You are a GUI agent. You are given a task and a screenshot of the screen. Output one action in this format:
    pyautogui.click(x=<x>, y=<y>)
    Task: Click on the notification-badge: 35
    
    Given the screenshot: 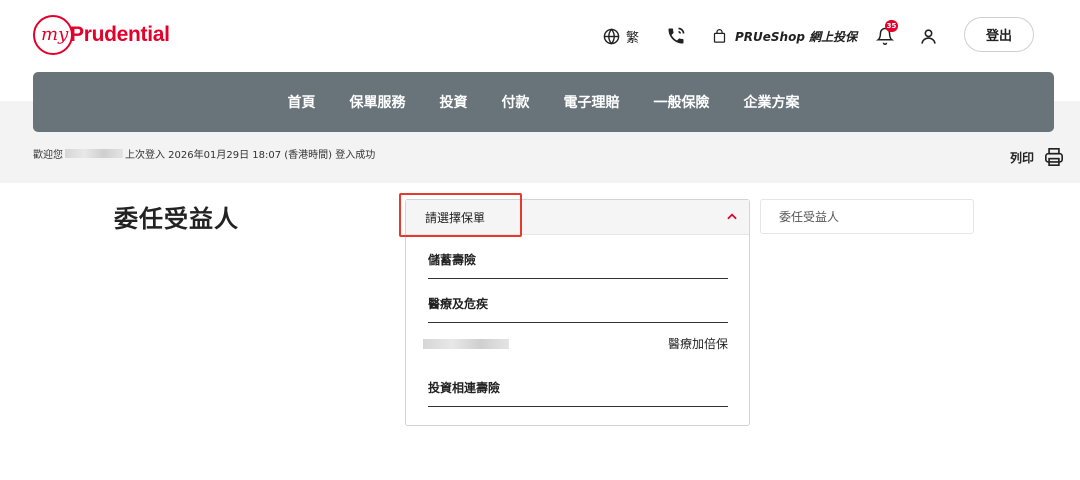 What is the action you would take?
    pyautogui.click(x=891, y=26)
    